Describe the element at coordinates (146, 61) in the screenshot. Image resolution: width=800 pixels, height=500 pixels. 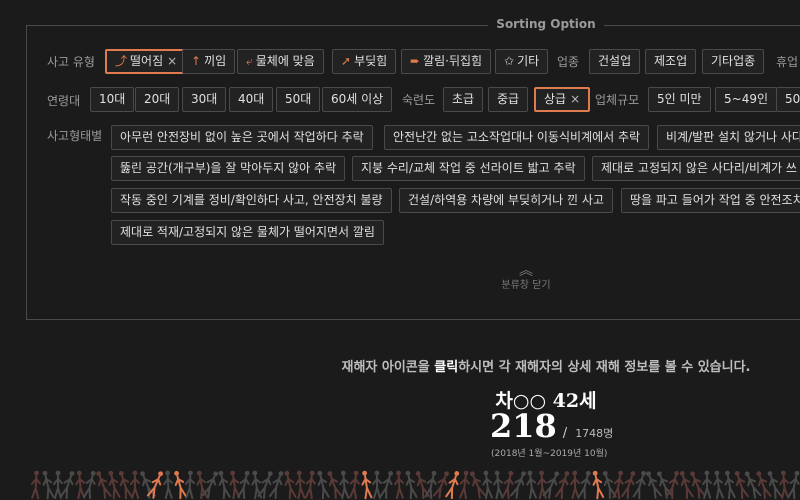
I see `chip-accident-falling: ⤴ 떨어짐 ×` at that location.